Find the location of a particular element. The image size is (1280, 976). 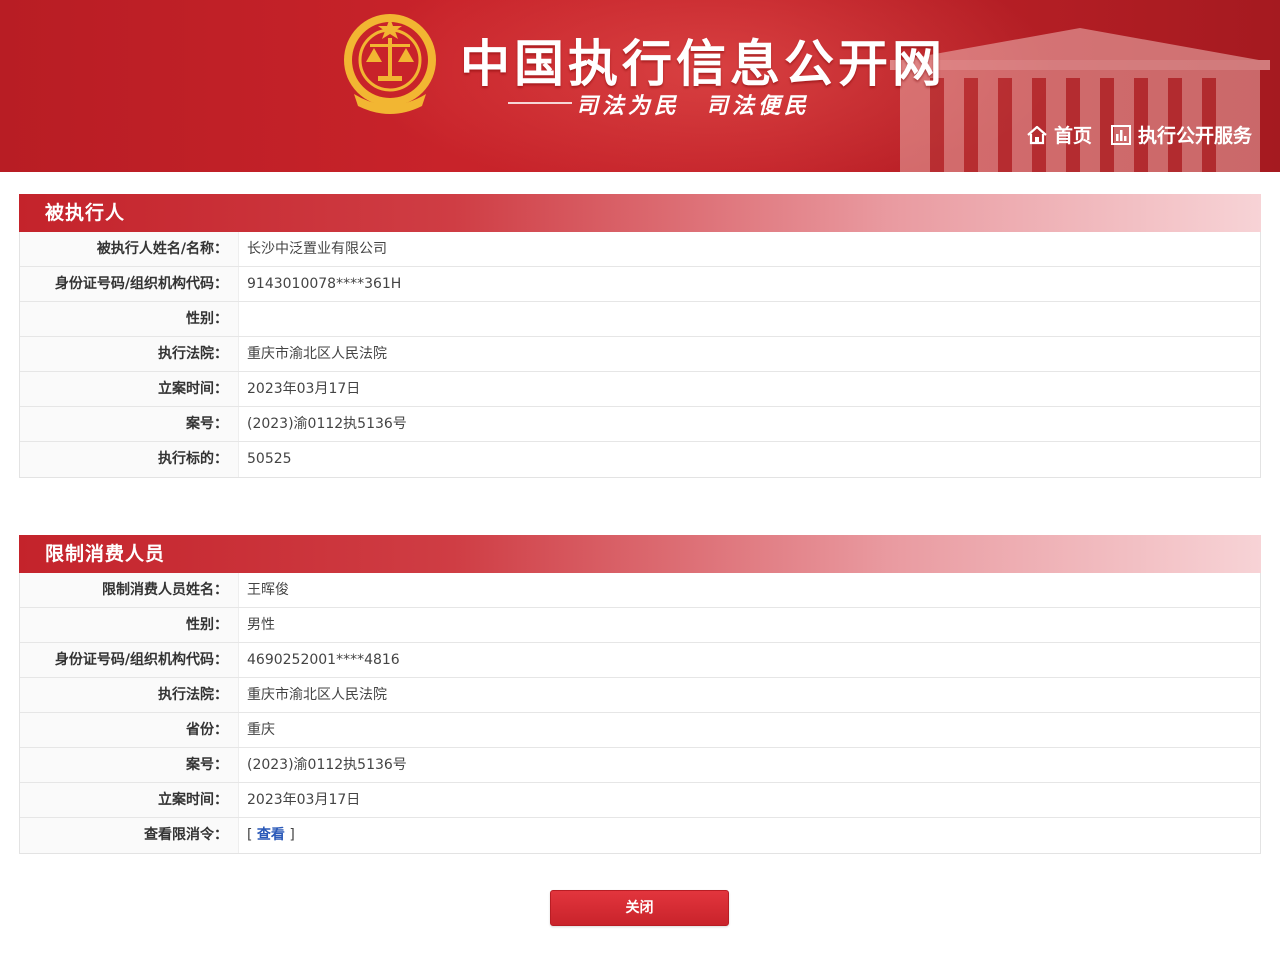

home-icon is located at coordinates (1037, 134).